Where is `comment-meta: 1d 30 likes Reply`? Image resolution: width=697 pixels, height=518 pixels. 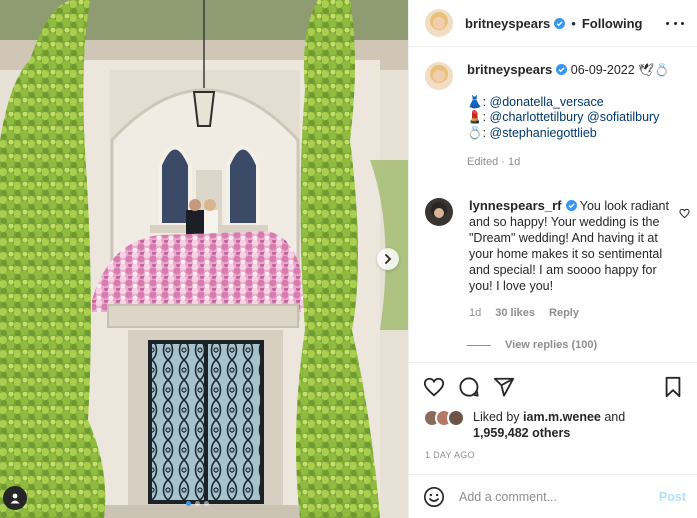 comment-meta: 1d 30 likes Reply is located at coordinates (583, 313).